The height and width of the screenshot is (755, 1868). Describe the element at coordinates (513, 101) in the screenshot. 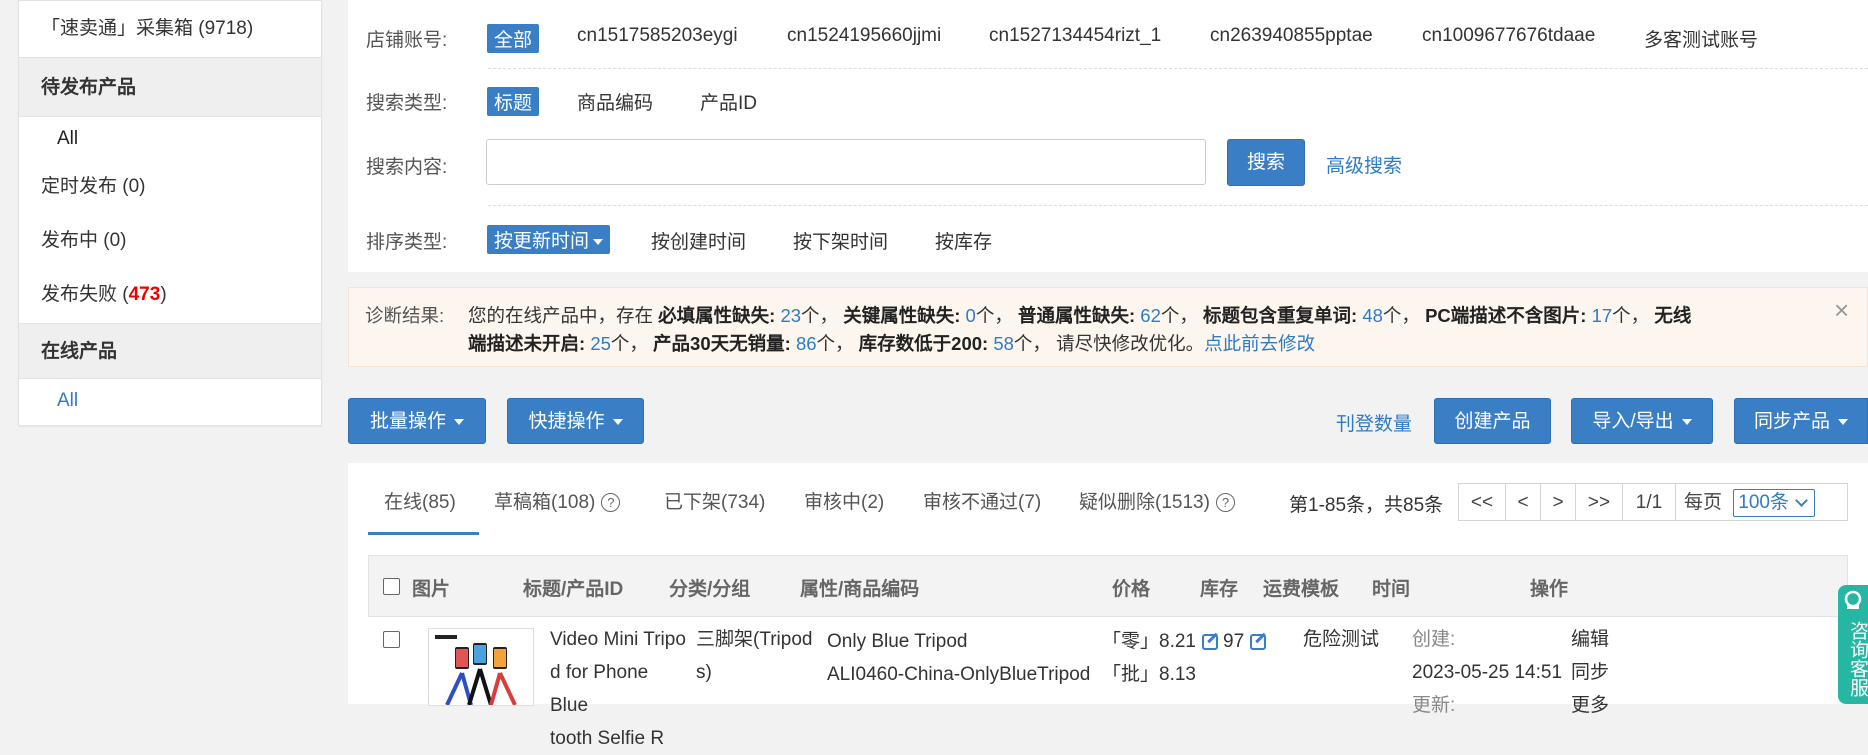

I see `search-type-title: 标题` at that location.